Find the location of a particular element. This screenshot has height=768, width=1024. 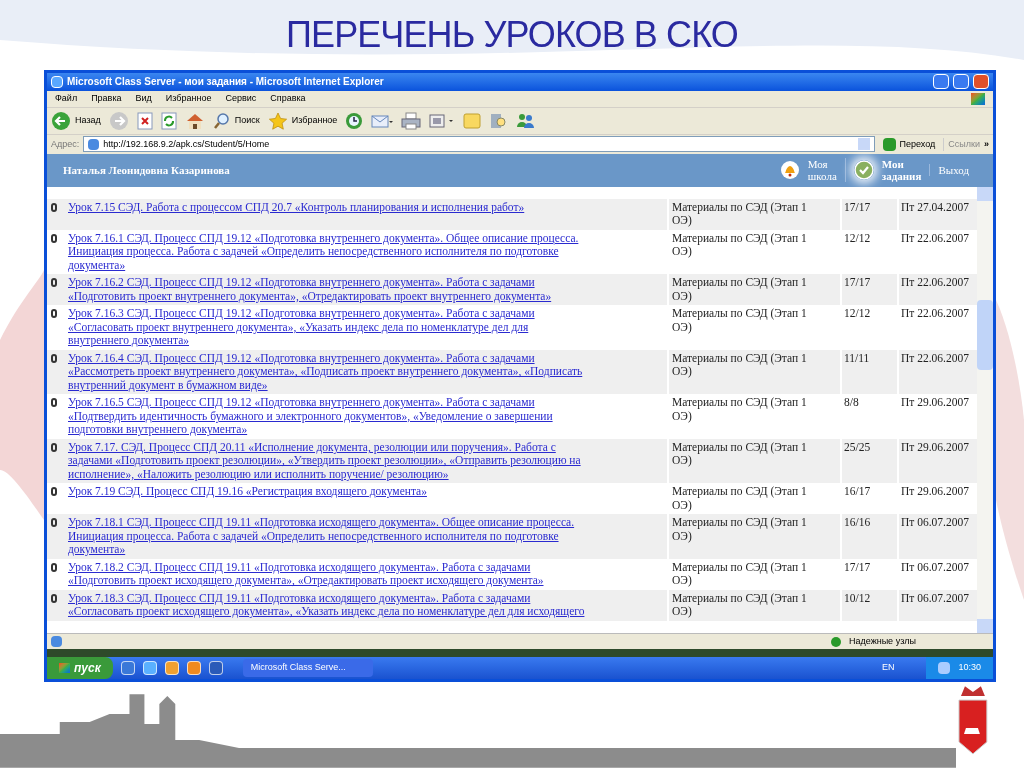

lesson-link: Урок 7.16.4 СЭД. Процесс СПД 19.12 «Подготовка внутреннего документа». Работа с задачами «Рассмотреть проект внутреннего документа», «Подписать проект внутреннего документа», «Подписать внутренний документ в бумажном виде» is located at coordinates (366, 372).